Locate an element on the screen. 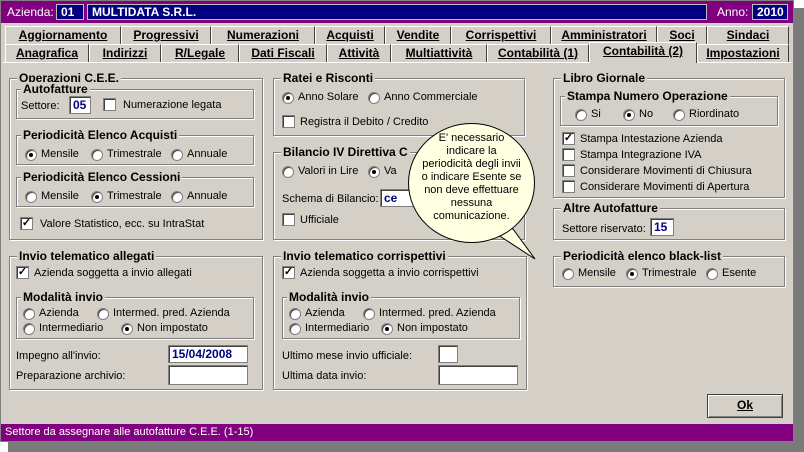 The image size is (804, 452). tab-contabilita-1: Contabilità (1) is located at coordinates (538, 53).